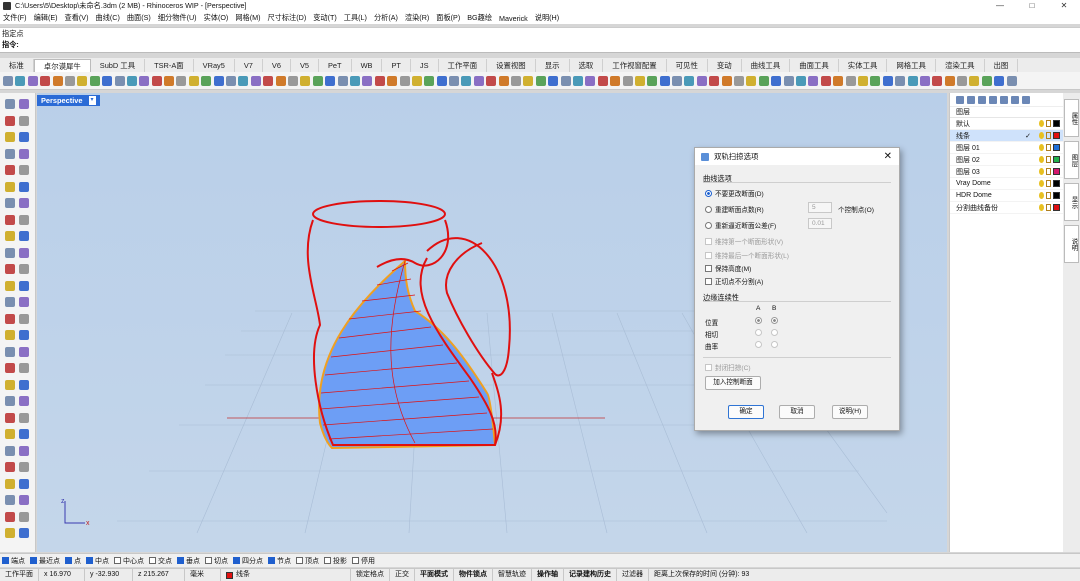 The height and width of the screenshot is (581, 1080). Describe the element at coordinates (746, 412) in the screenshot. I see `ok-button: 确定` at that location.